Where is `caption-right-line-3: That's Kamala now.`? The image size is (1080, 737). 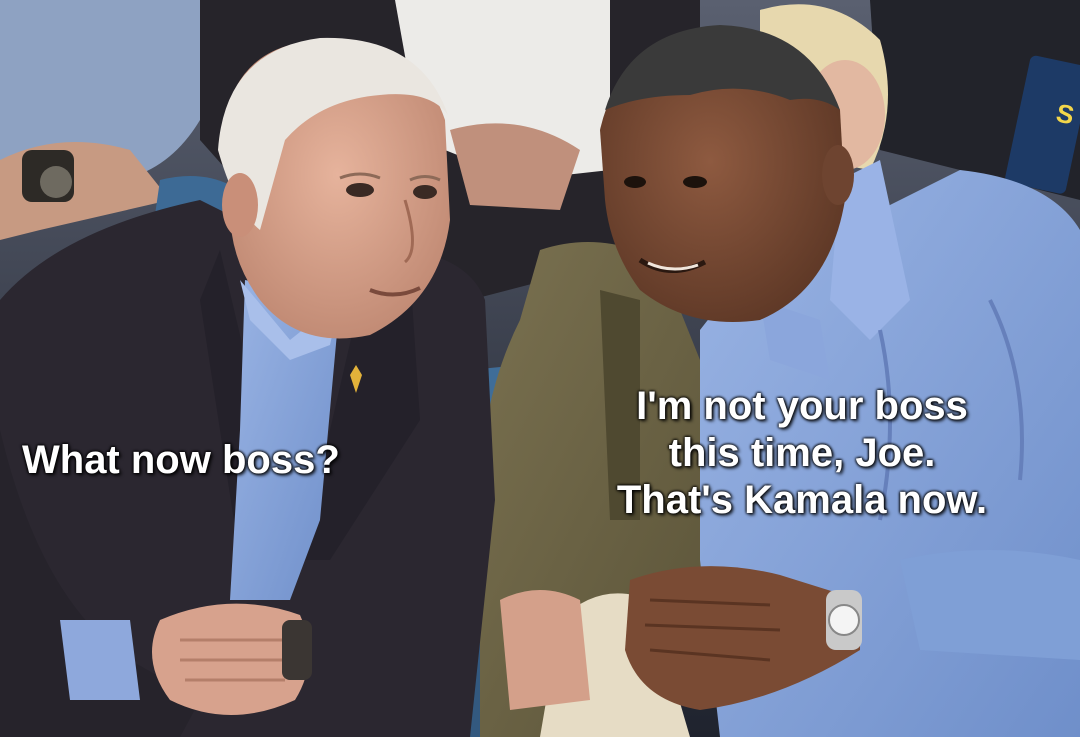 caption-right-line-3: That's Kamala now. is located at coordinates (802, 500).